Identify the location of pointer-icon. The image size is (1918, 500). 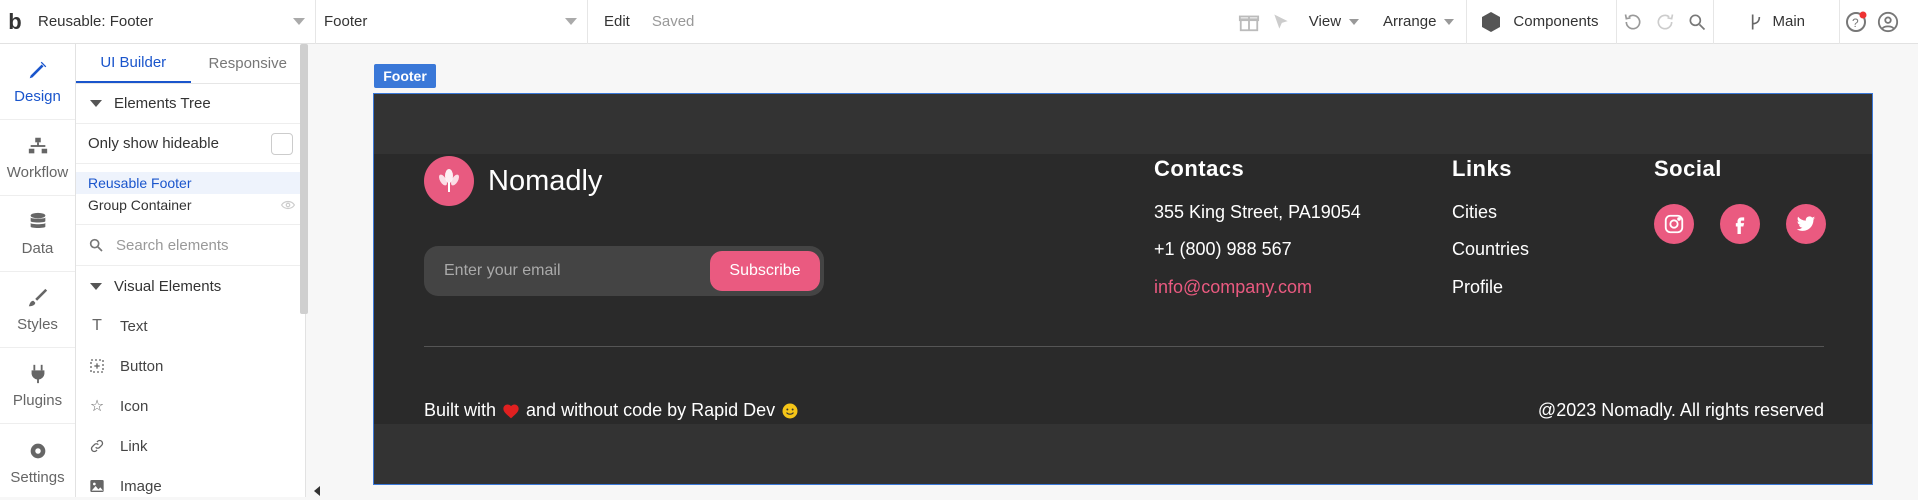
(1281, 22).